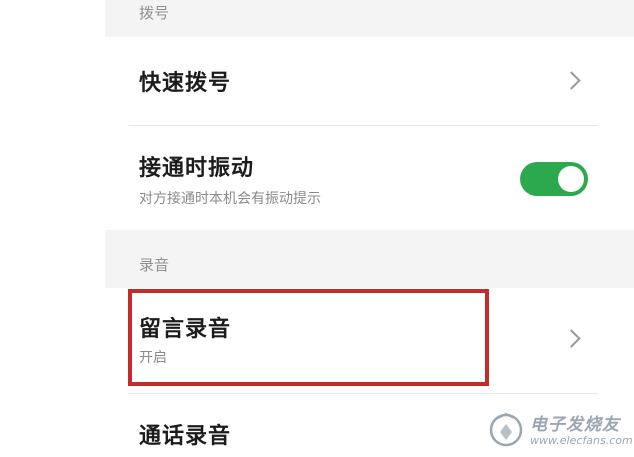 The width and height of the screenshot is (634, 457). I want to click on watermark-url: www.elecfans.com, so click(581, 440).